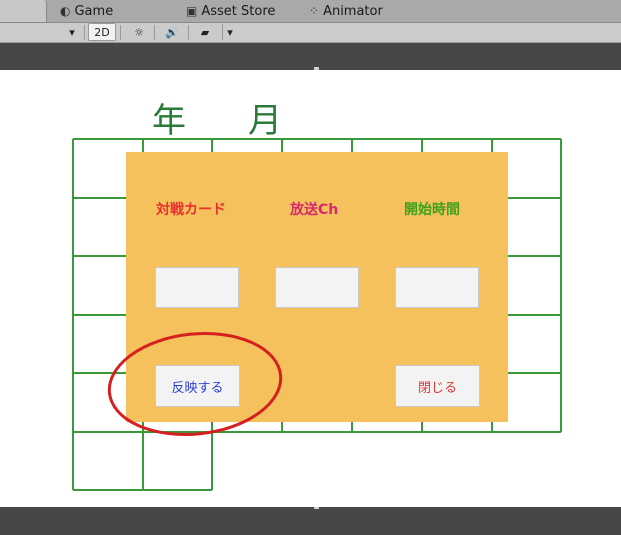 This screenshot has width=621, height=535. Describe the element at coordinates (191, 210) in the screenshot. I see `matchup-header: 対戦カード` at that location.